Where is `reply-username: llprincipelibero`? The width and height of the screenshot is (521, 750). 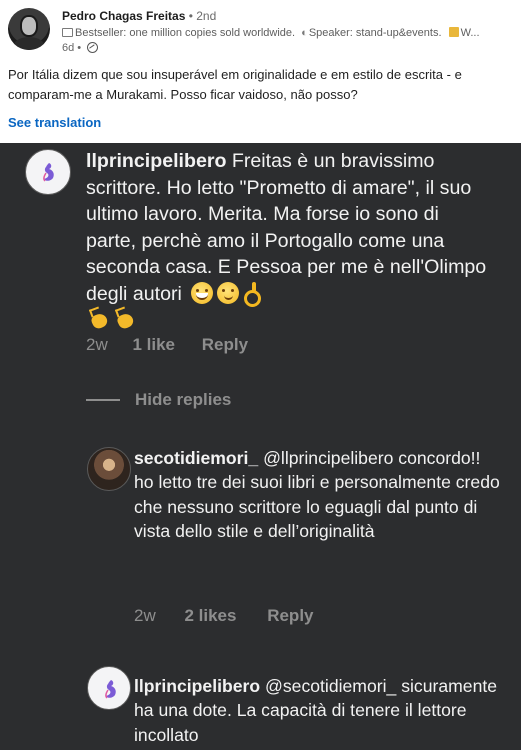
reply-username: llprincipelibero is located at coordinates (197, 686).